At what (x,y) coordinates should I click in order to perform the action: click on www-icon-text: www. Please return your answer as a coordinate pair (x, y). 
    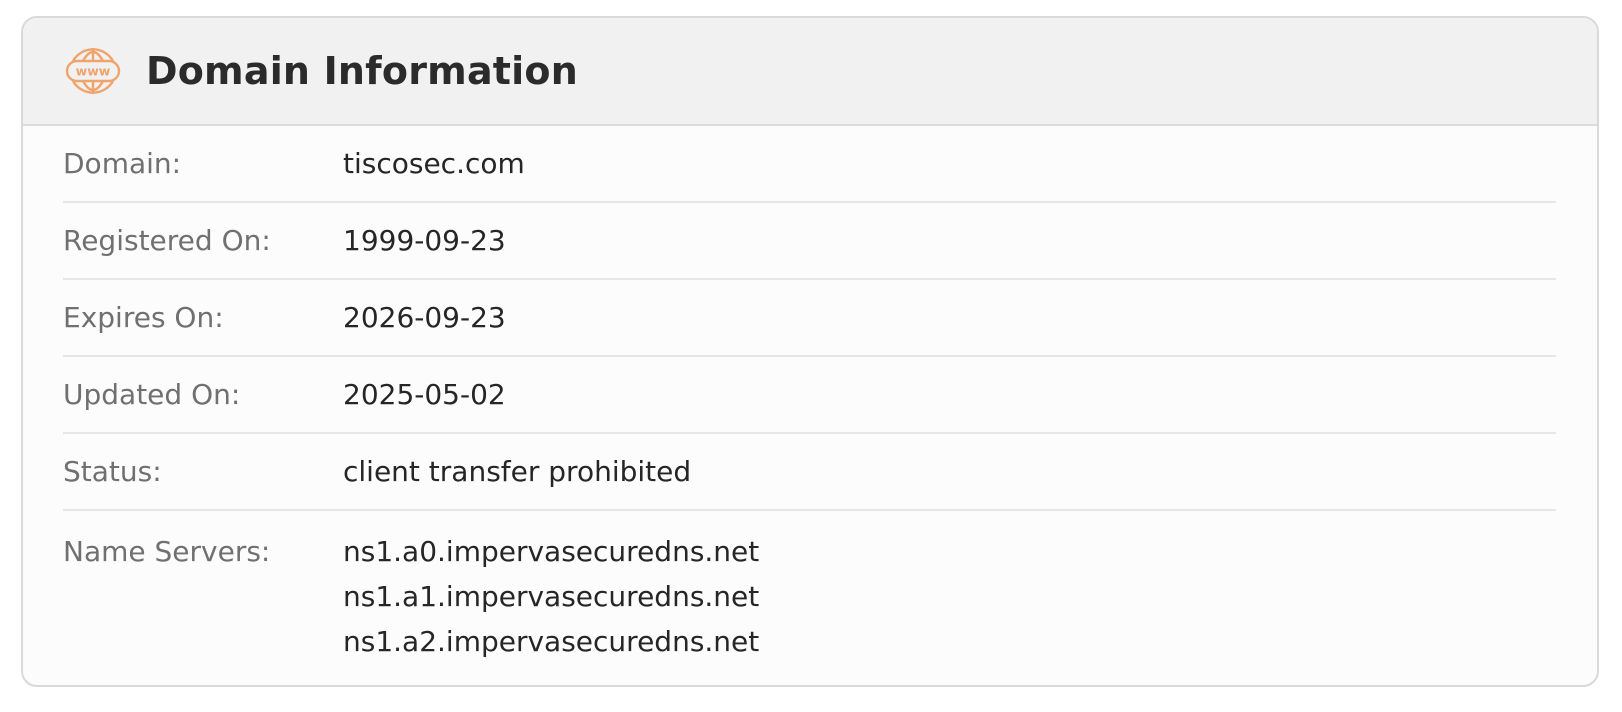
    Looking at the image, I should click on (93, 71).